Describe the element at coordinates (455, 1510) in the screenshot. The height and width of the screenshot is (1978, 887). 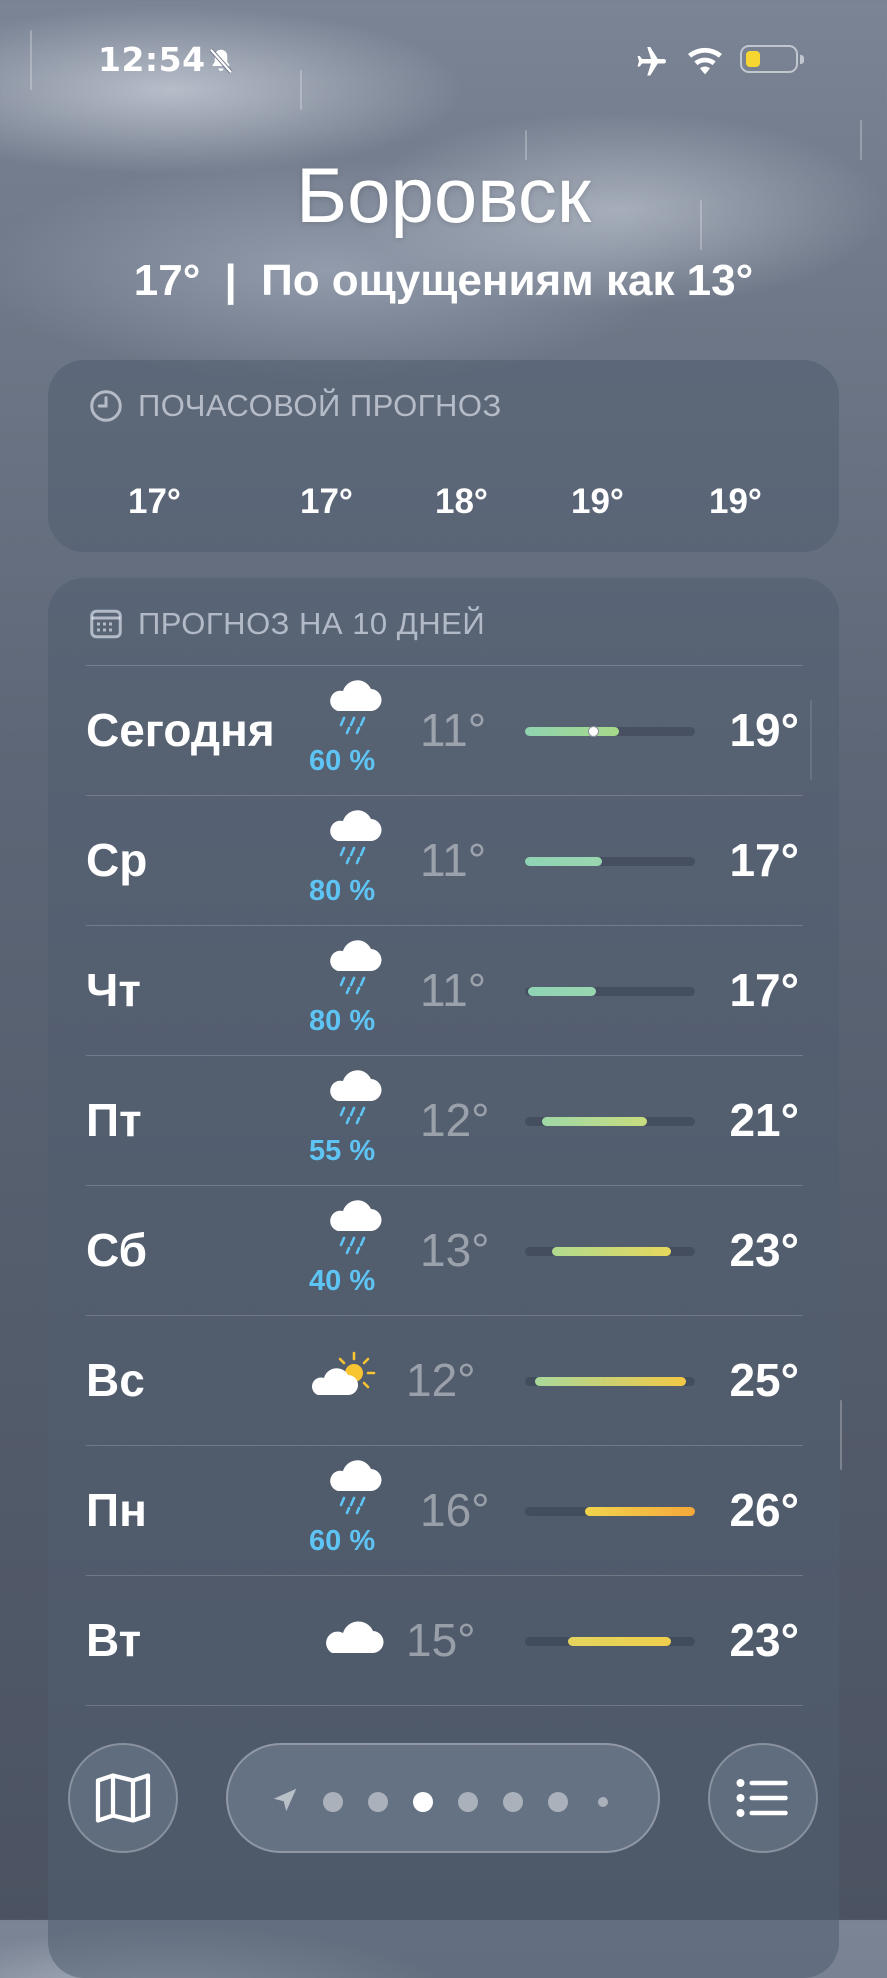
I see `low-temp: 16°` at that location.